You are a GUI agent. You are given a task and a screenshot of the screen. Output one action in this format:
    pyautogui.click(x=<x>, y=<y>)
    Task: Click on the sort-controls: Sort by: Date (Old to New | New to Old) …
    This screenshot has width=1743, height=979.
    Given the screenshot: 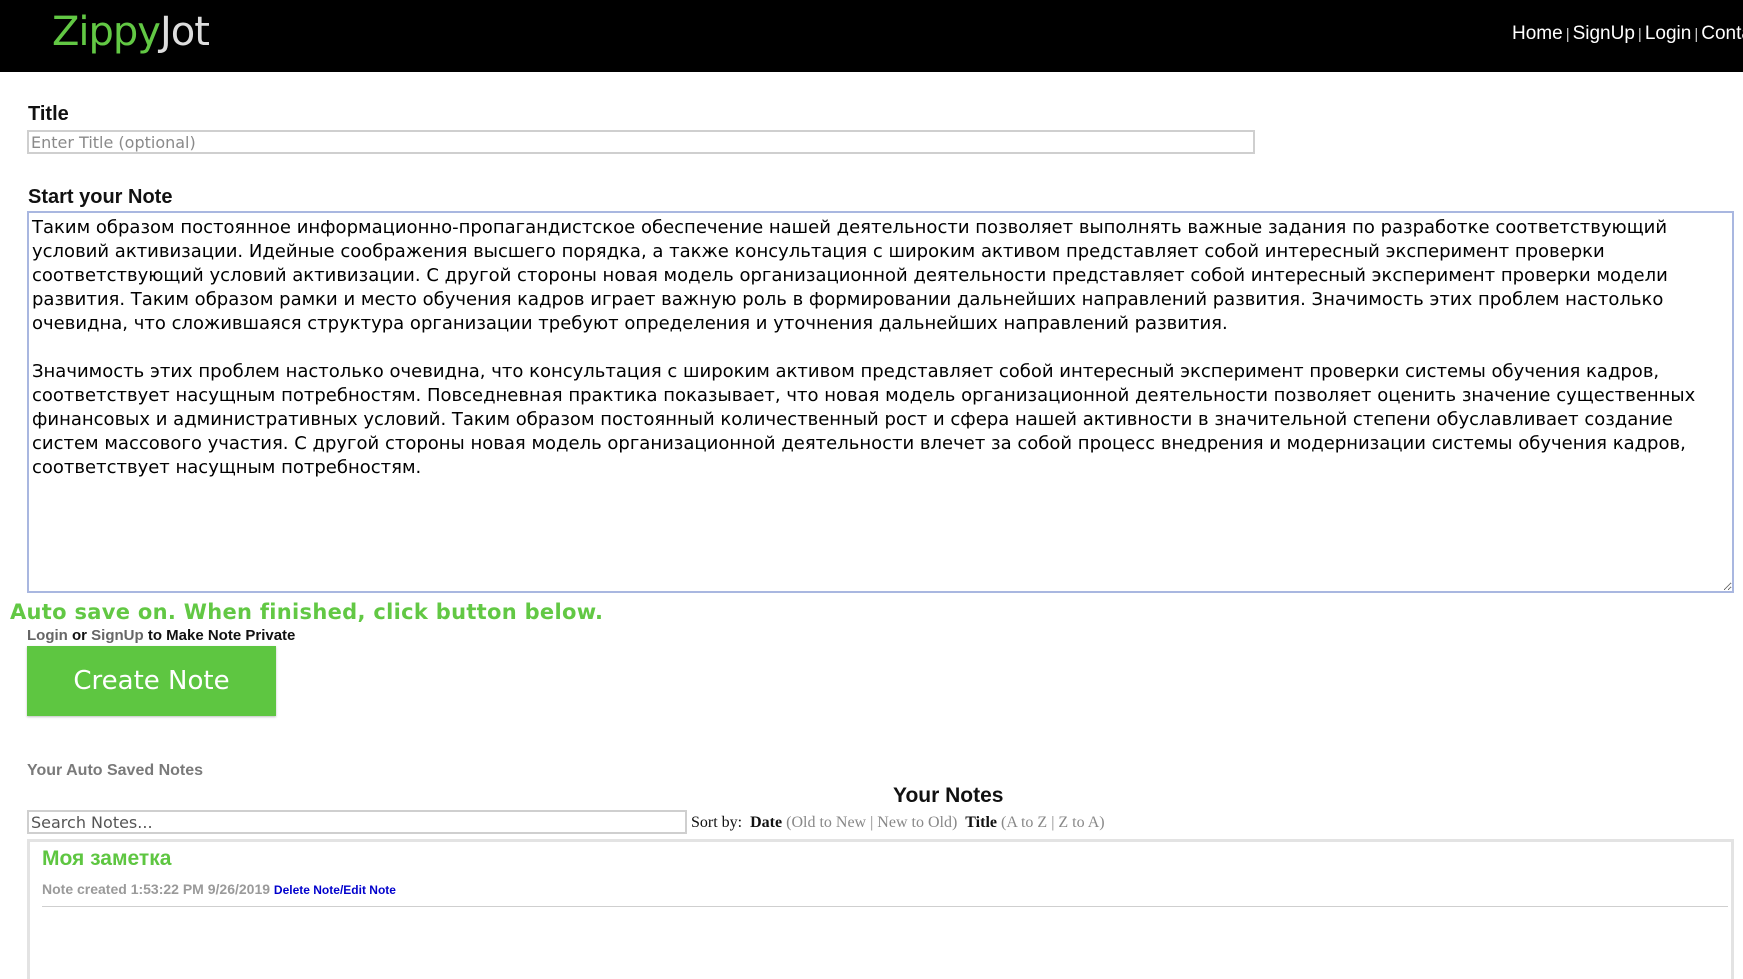 What is the action you would take?
    pyautogui.click(x=898, y=822)
    